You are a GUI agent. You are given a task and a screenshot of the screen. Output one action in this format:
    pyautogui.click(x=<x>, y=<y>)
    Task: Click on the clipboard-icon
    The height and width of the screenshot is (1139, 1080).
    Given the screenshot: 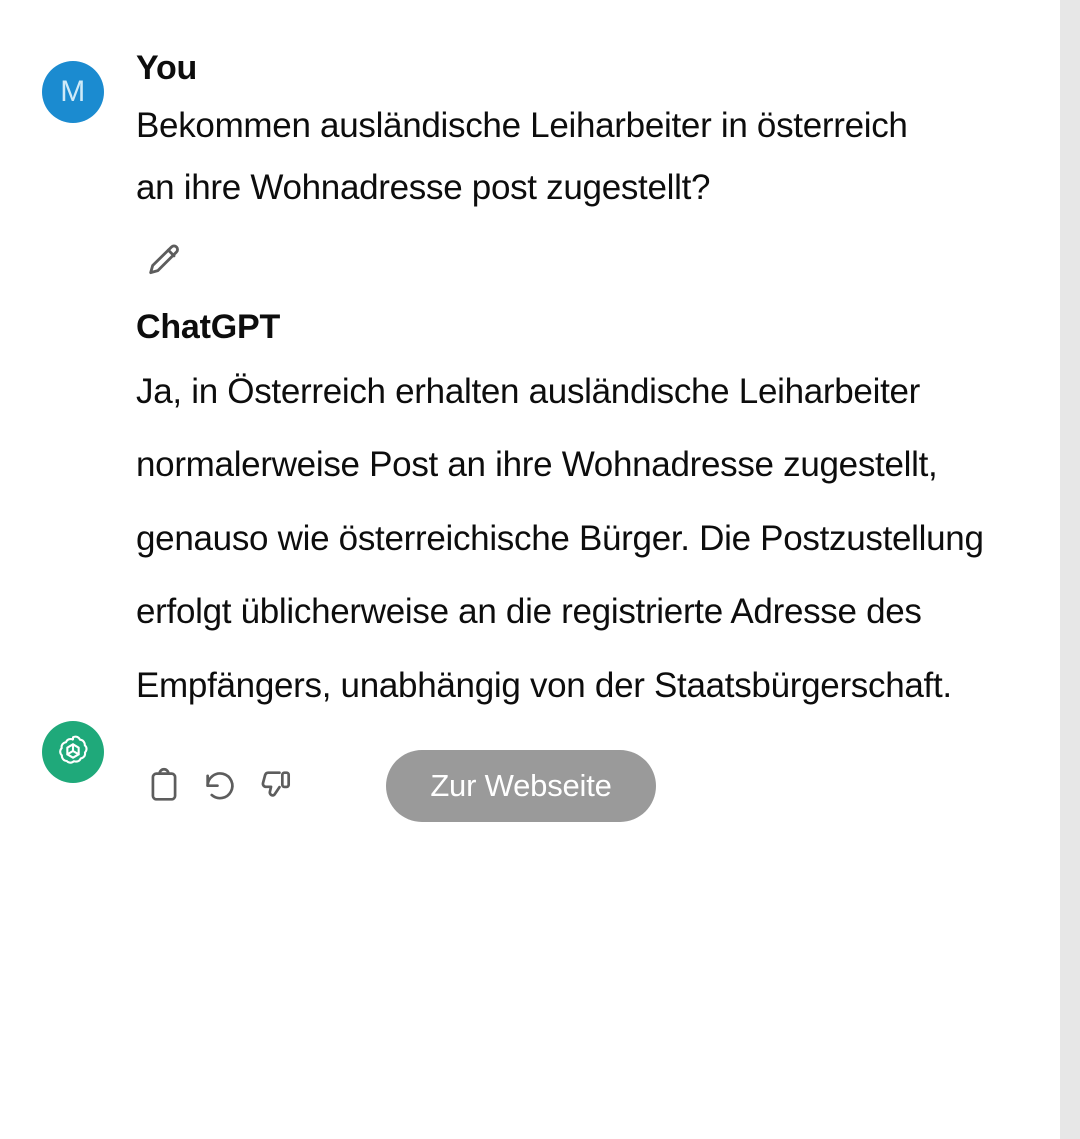 What is the action you would take?
    pyautogui.click(x=164, y=786)
    